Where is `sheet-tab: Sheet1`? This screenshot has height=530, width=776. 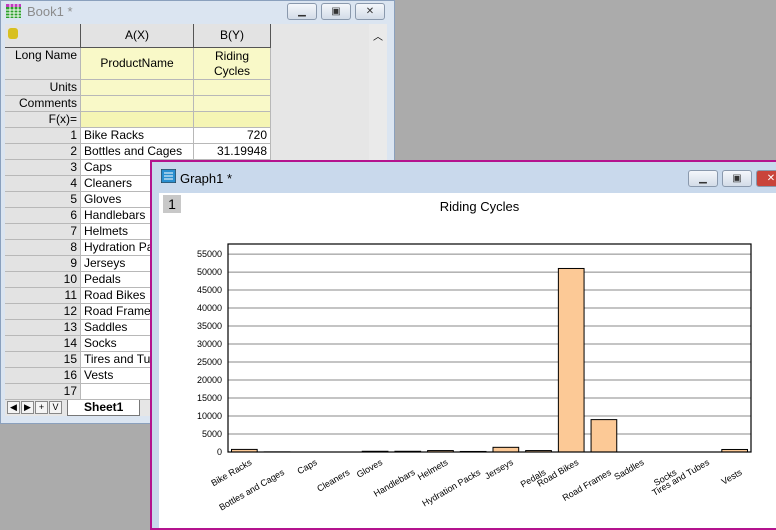 sheet-tab: Sheet1 is located at coordinates (103, 408).